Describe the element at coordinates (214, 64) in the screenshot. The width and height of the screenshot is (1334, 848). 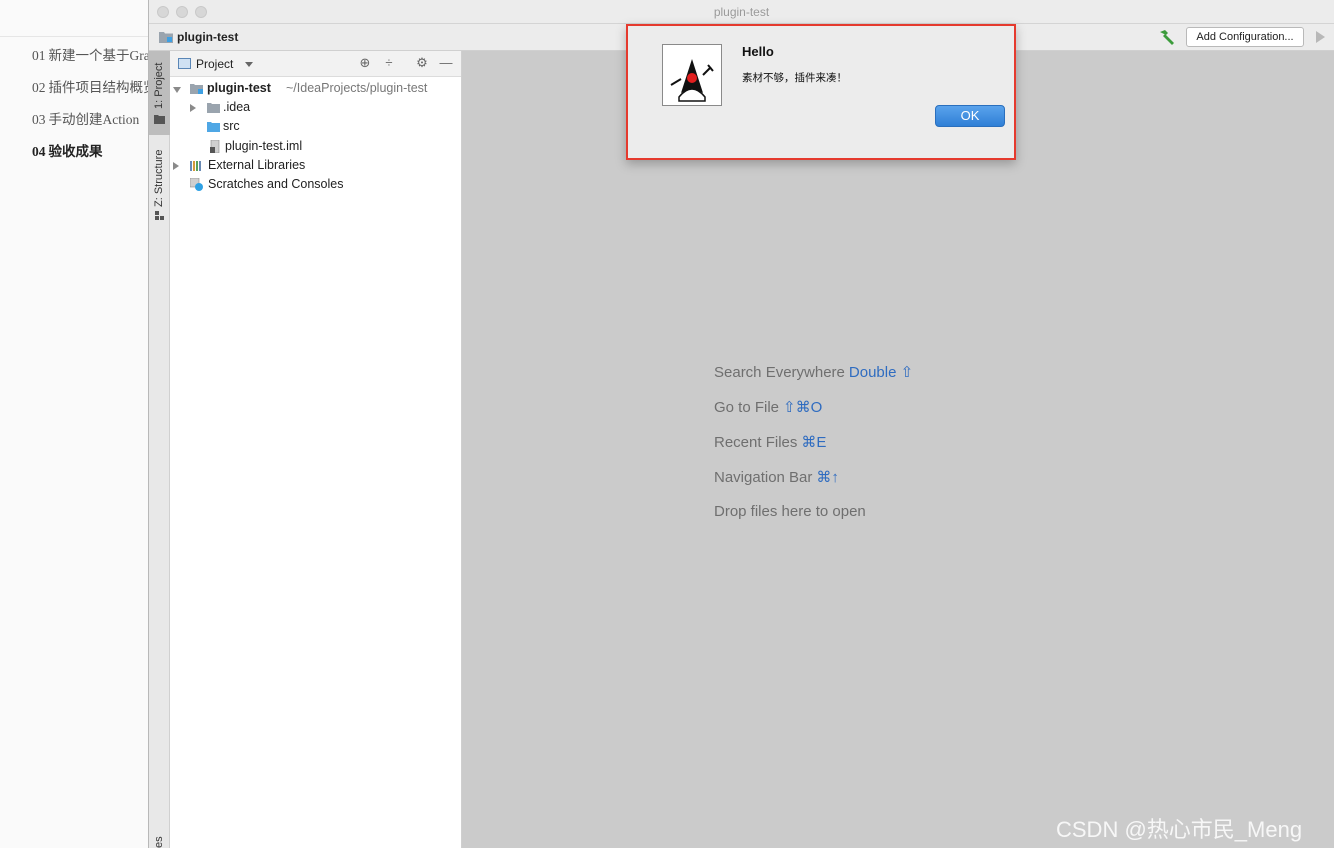
I see `project-view-label: Project` at that location.